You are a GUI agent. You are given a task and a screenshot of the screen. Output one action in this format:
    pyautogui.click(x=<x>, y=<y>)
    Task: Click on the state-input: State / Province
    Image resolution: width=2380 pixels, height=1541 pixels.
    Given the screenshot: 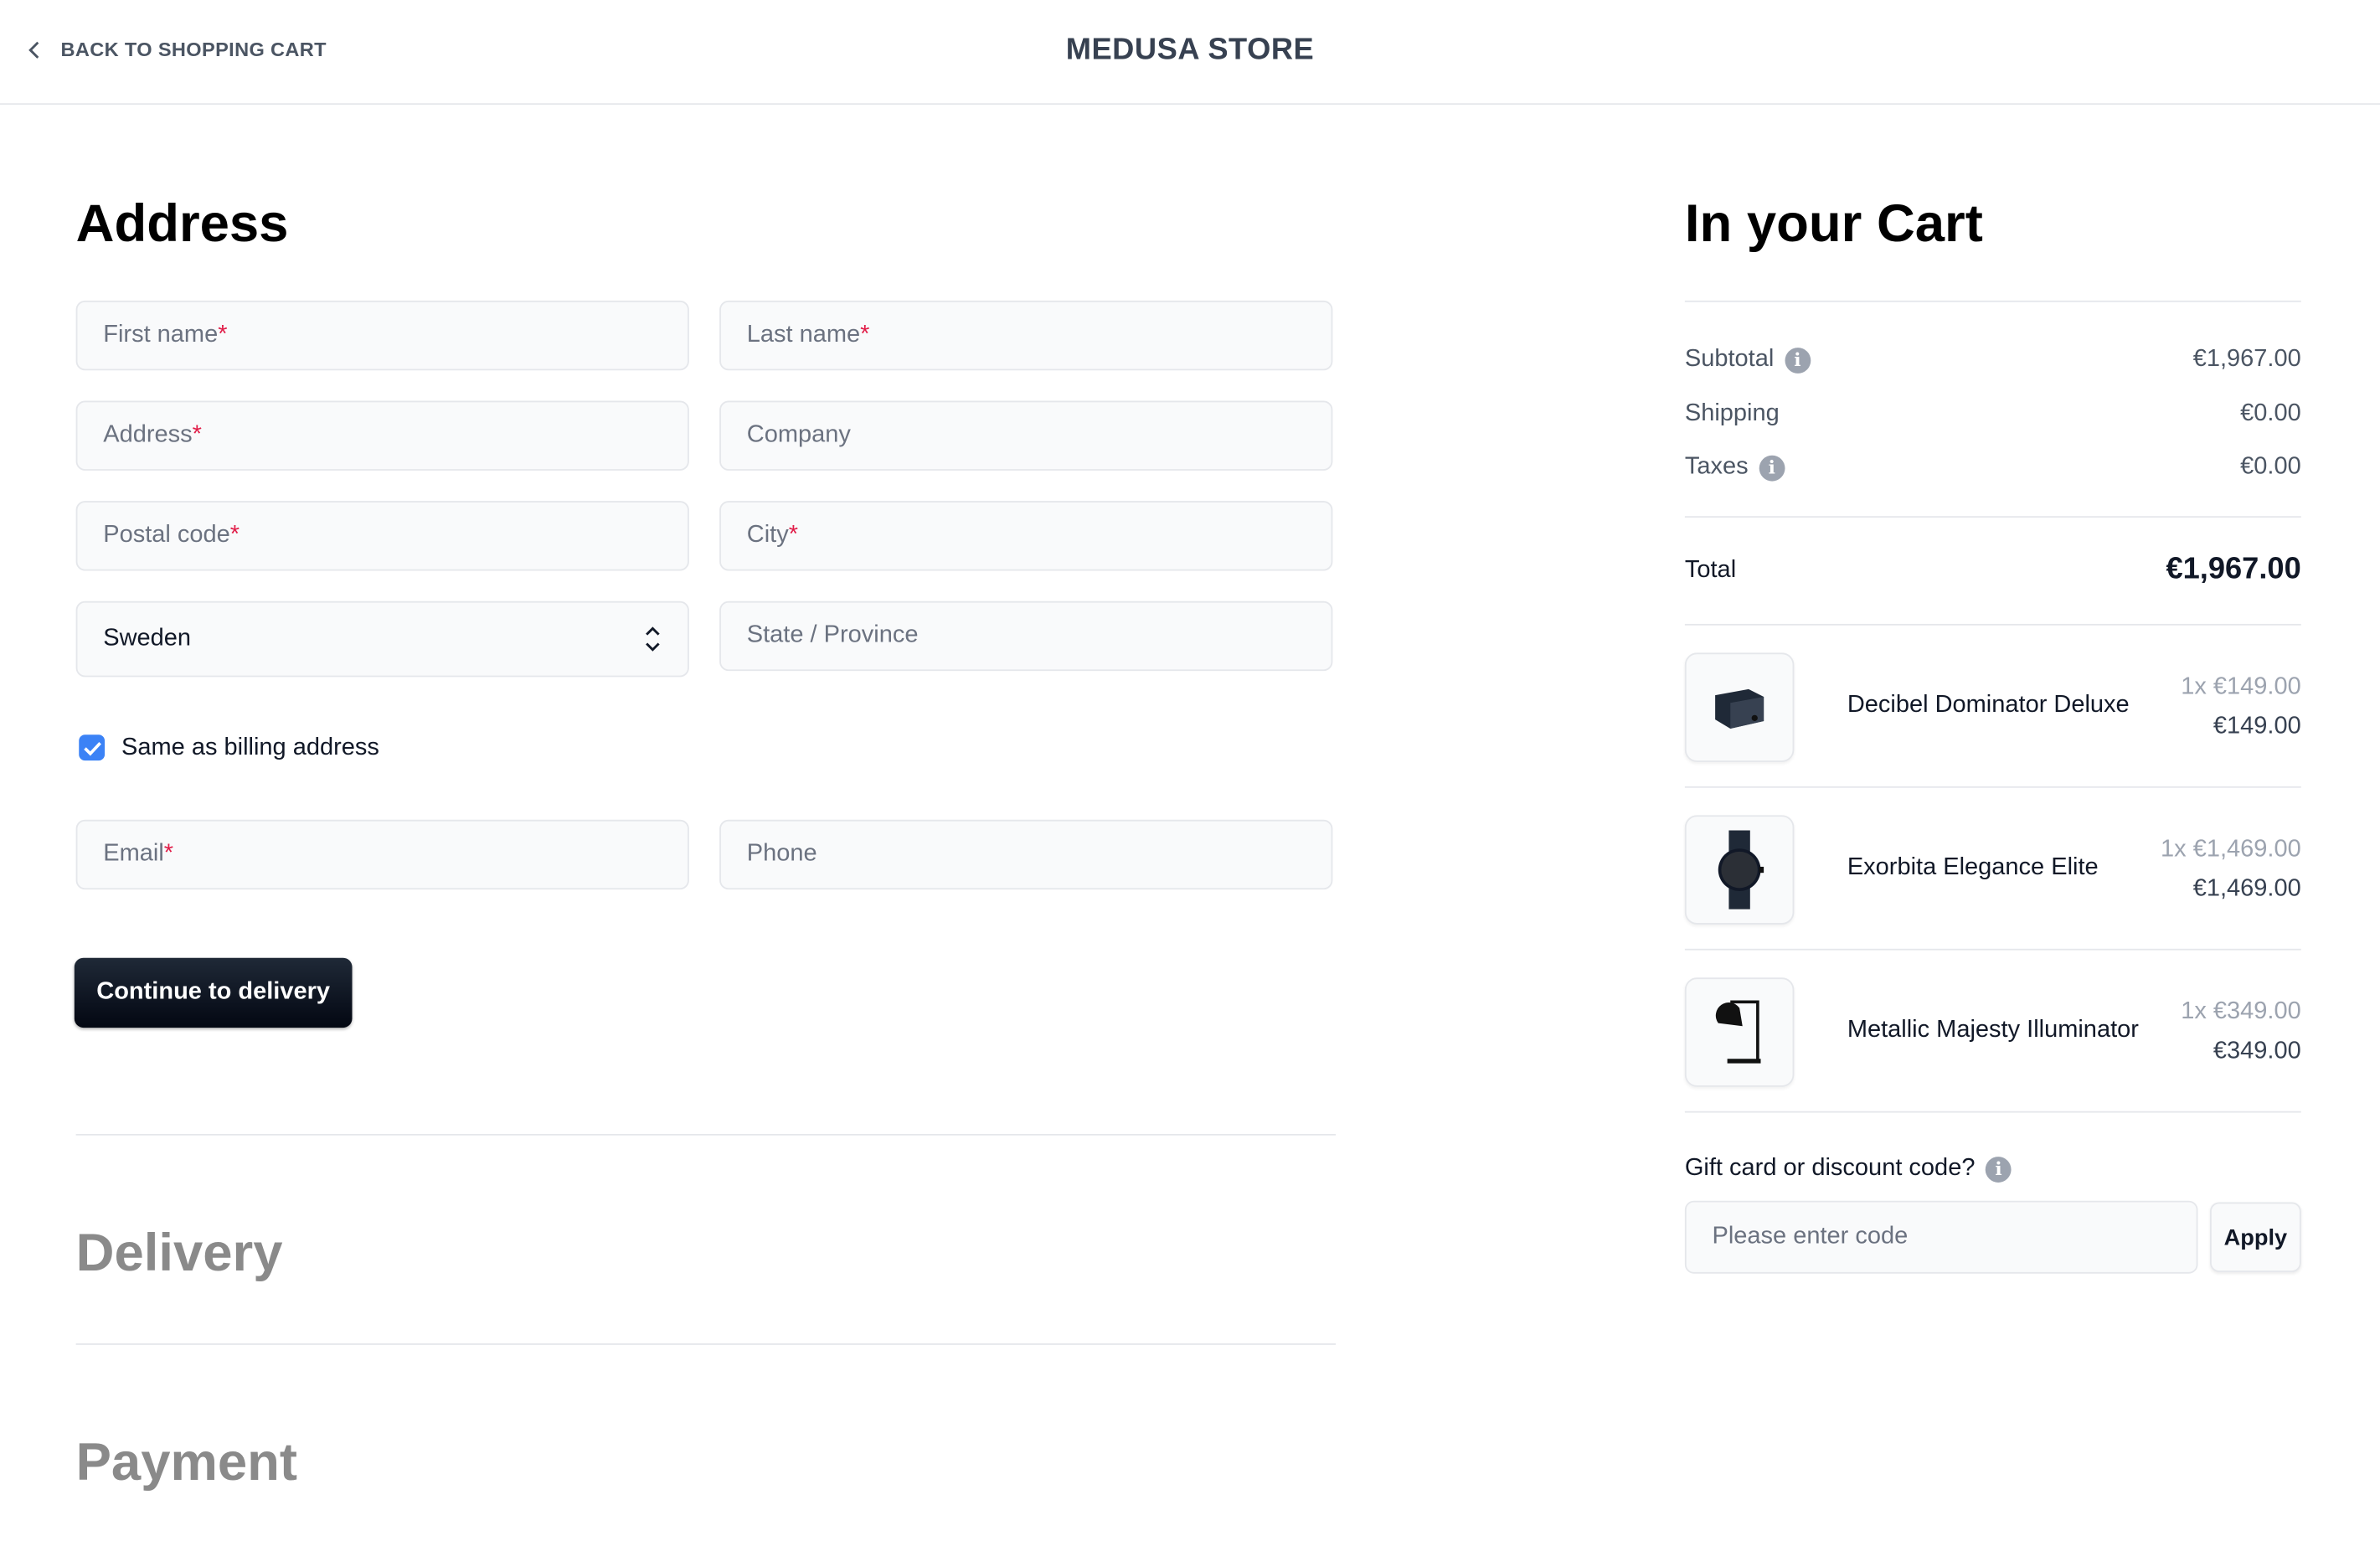 What is the action you would take?
    pyautogui.click(x=1026, y=636)
    